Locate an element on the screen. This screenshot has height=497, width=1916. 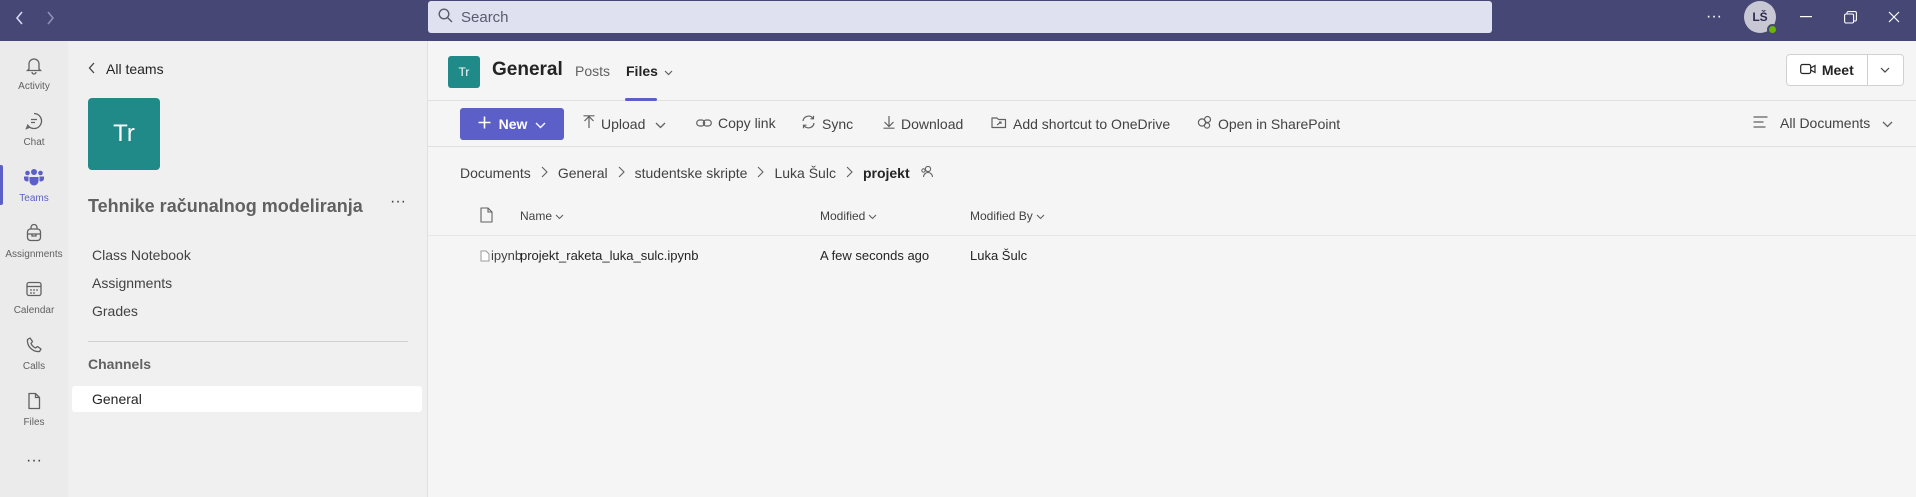
breadcrumb-item: studentske skripte is located at coordinates (691, 173).